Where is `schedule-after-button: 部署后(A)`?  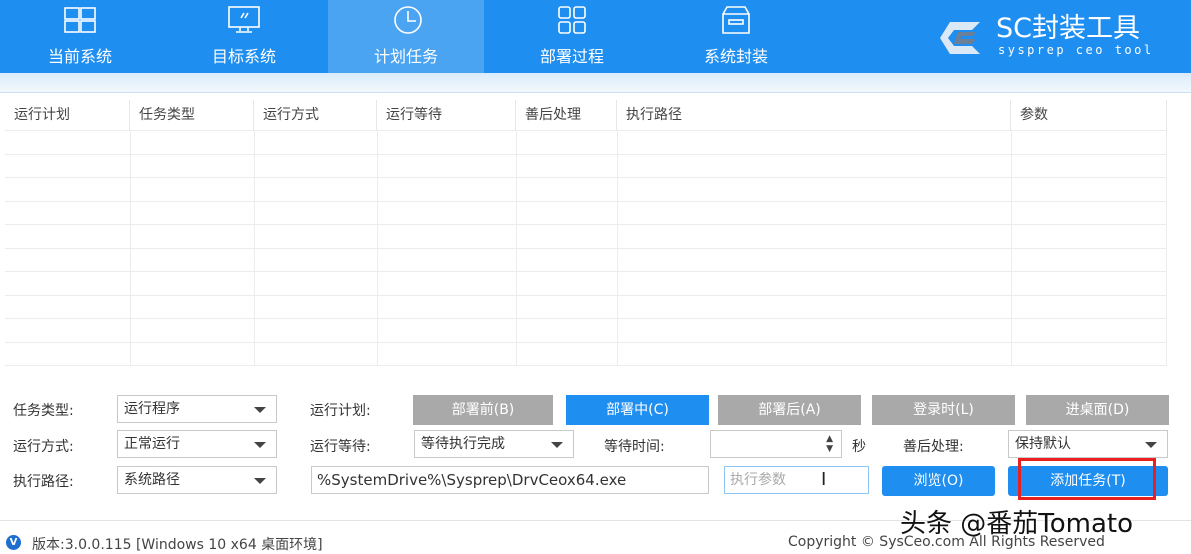
schedule-after-button: 部署后(A) is located at coordinates (789, 410).